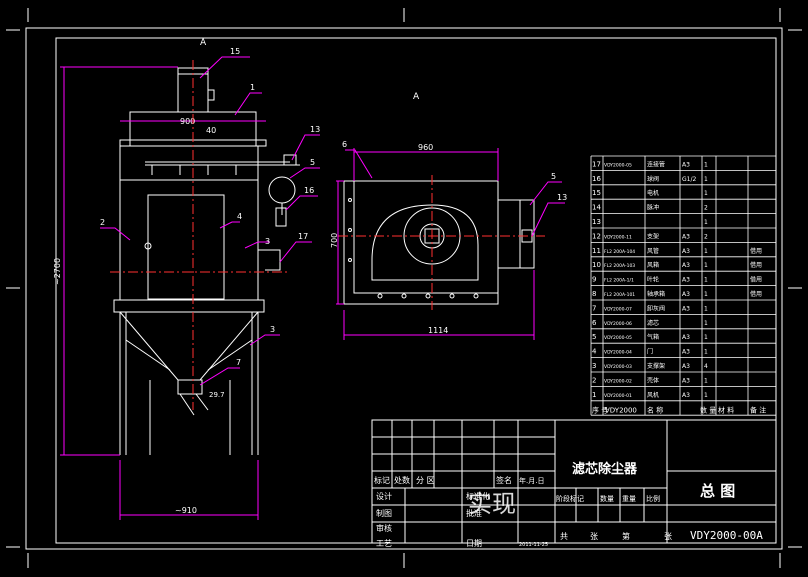  I want to click on dim-inlet-offset: 40, so click(211, 130).